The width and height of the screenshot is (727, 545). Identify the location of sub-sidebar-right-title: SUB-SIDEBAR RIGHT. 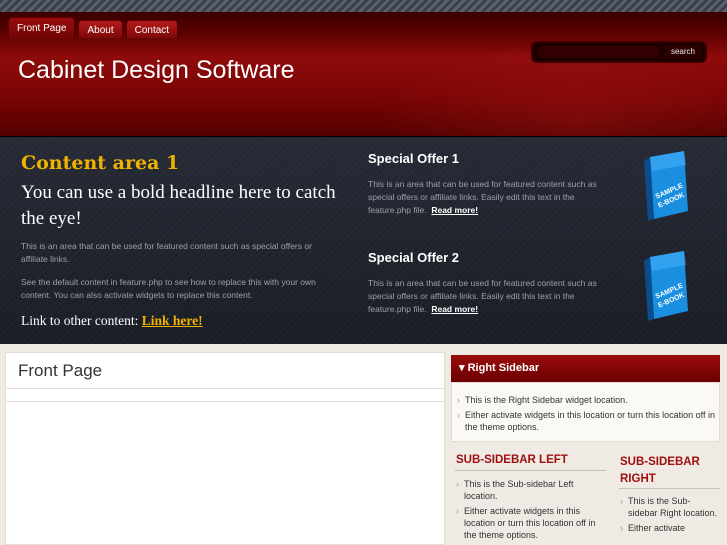
(660, 470).